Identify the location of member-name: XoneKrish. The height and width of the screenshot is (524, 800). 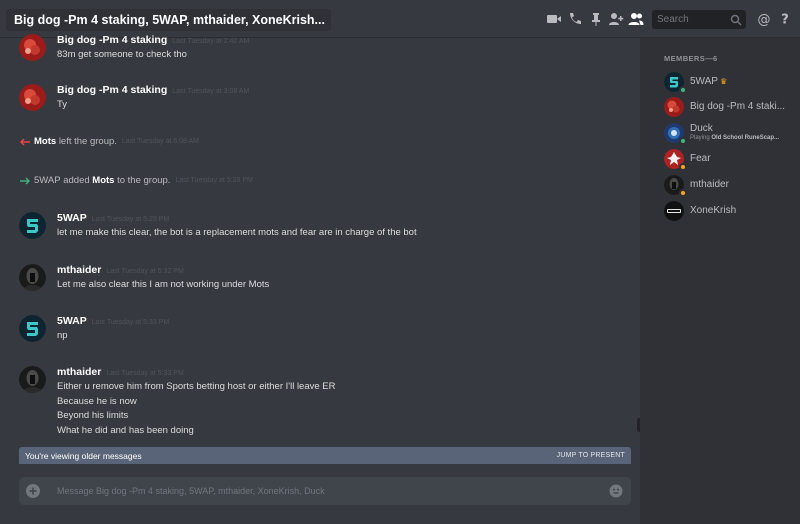
(713, 210).